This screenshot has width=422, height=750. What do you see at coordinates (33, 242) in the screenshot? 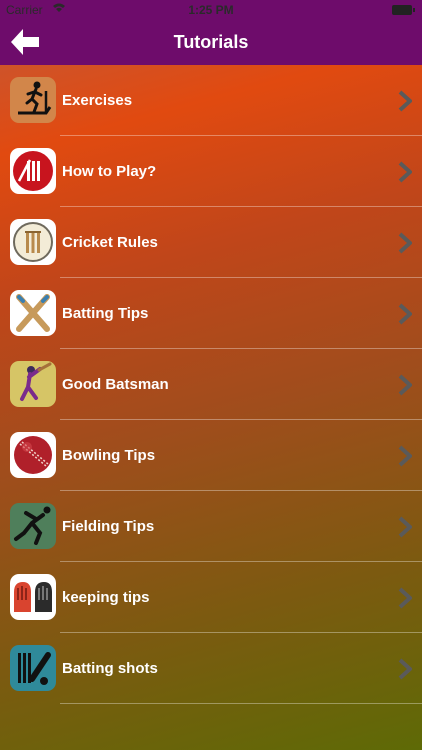
I see `stumps-icon` at bounding box center [33, 242].